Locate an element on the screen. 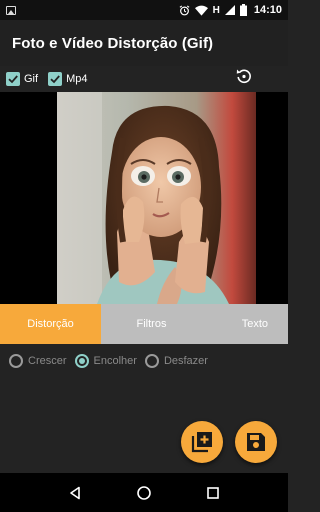 The height and width of the screenshot is (512, 320). reset-button is located at coordinates (244, 76).